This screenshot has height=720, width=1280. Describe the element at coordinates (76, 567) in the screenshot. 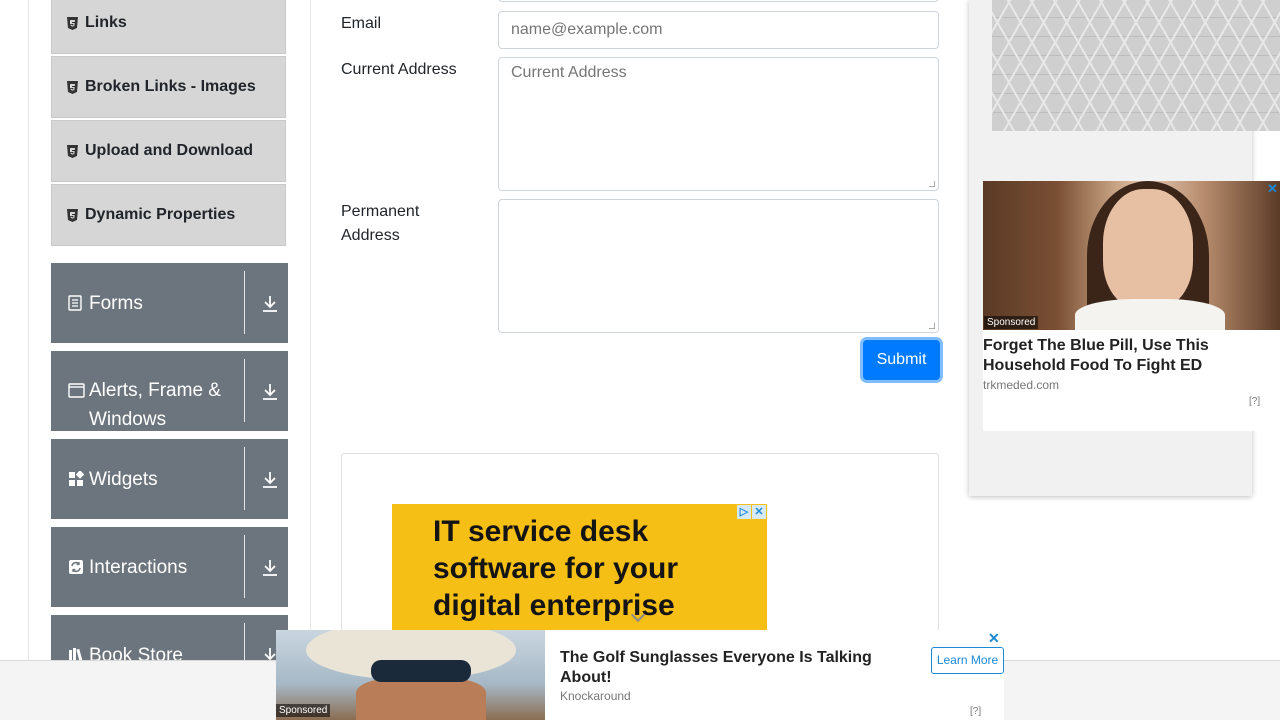

I see `interactions-icon` at that location.